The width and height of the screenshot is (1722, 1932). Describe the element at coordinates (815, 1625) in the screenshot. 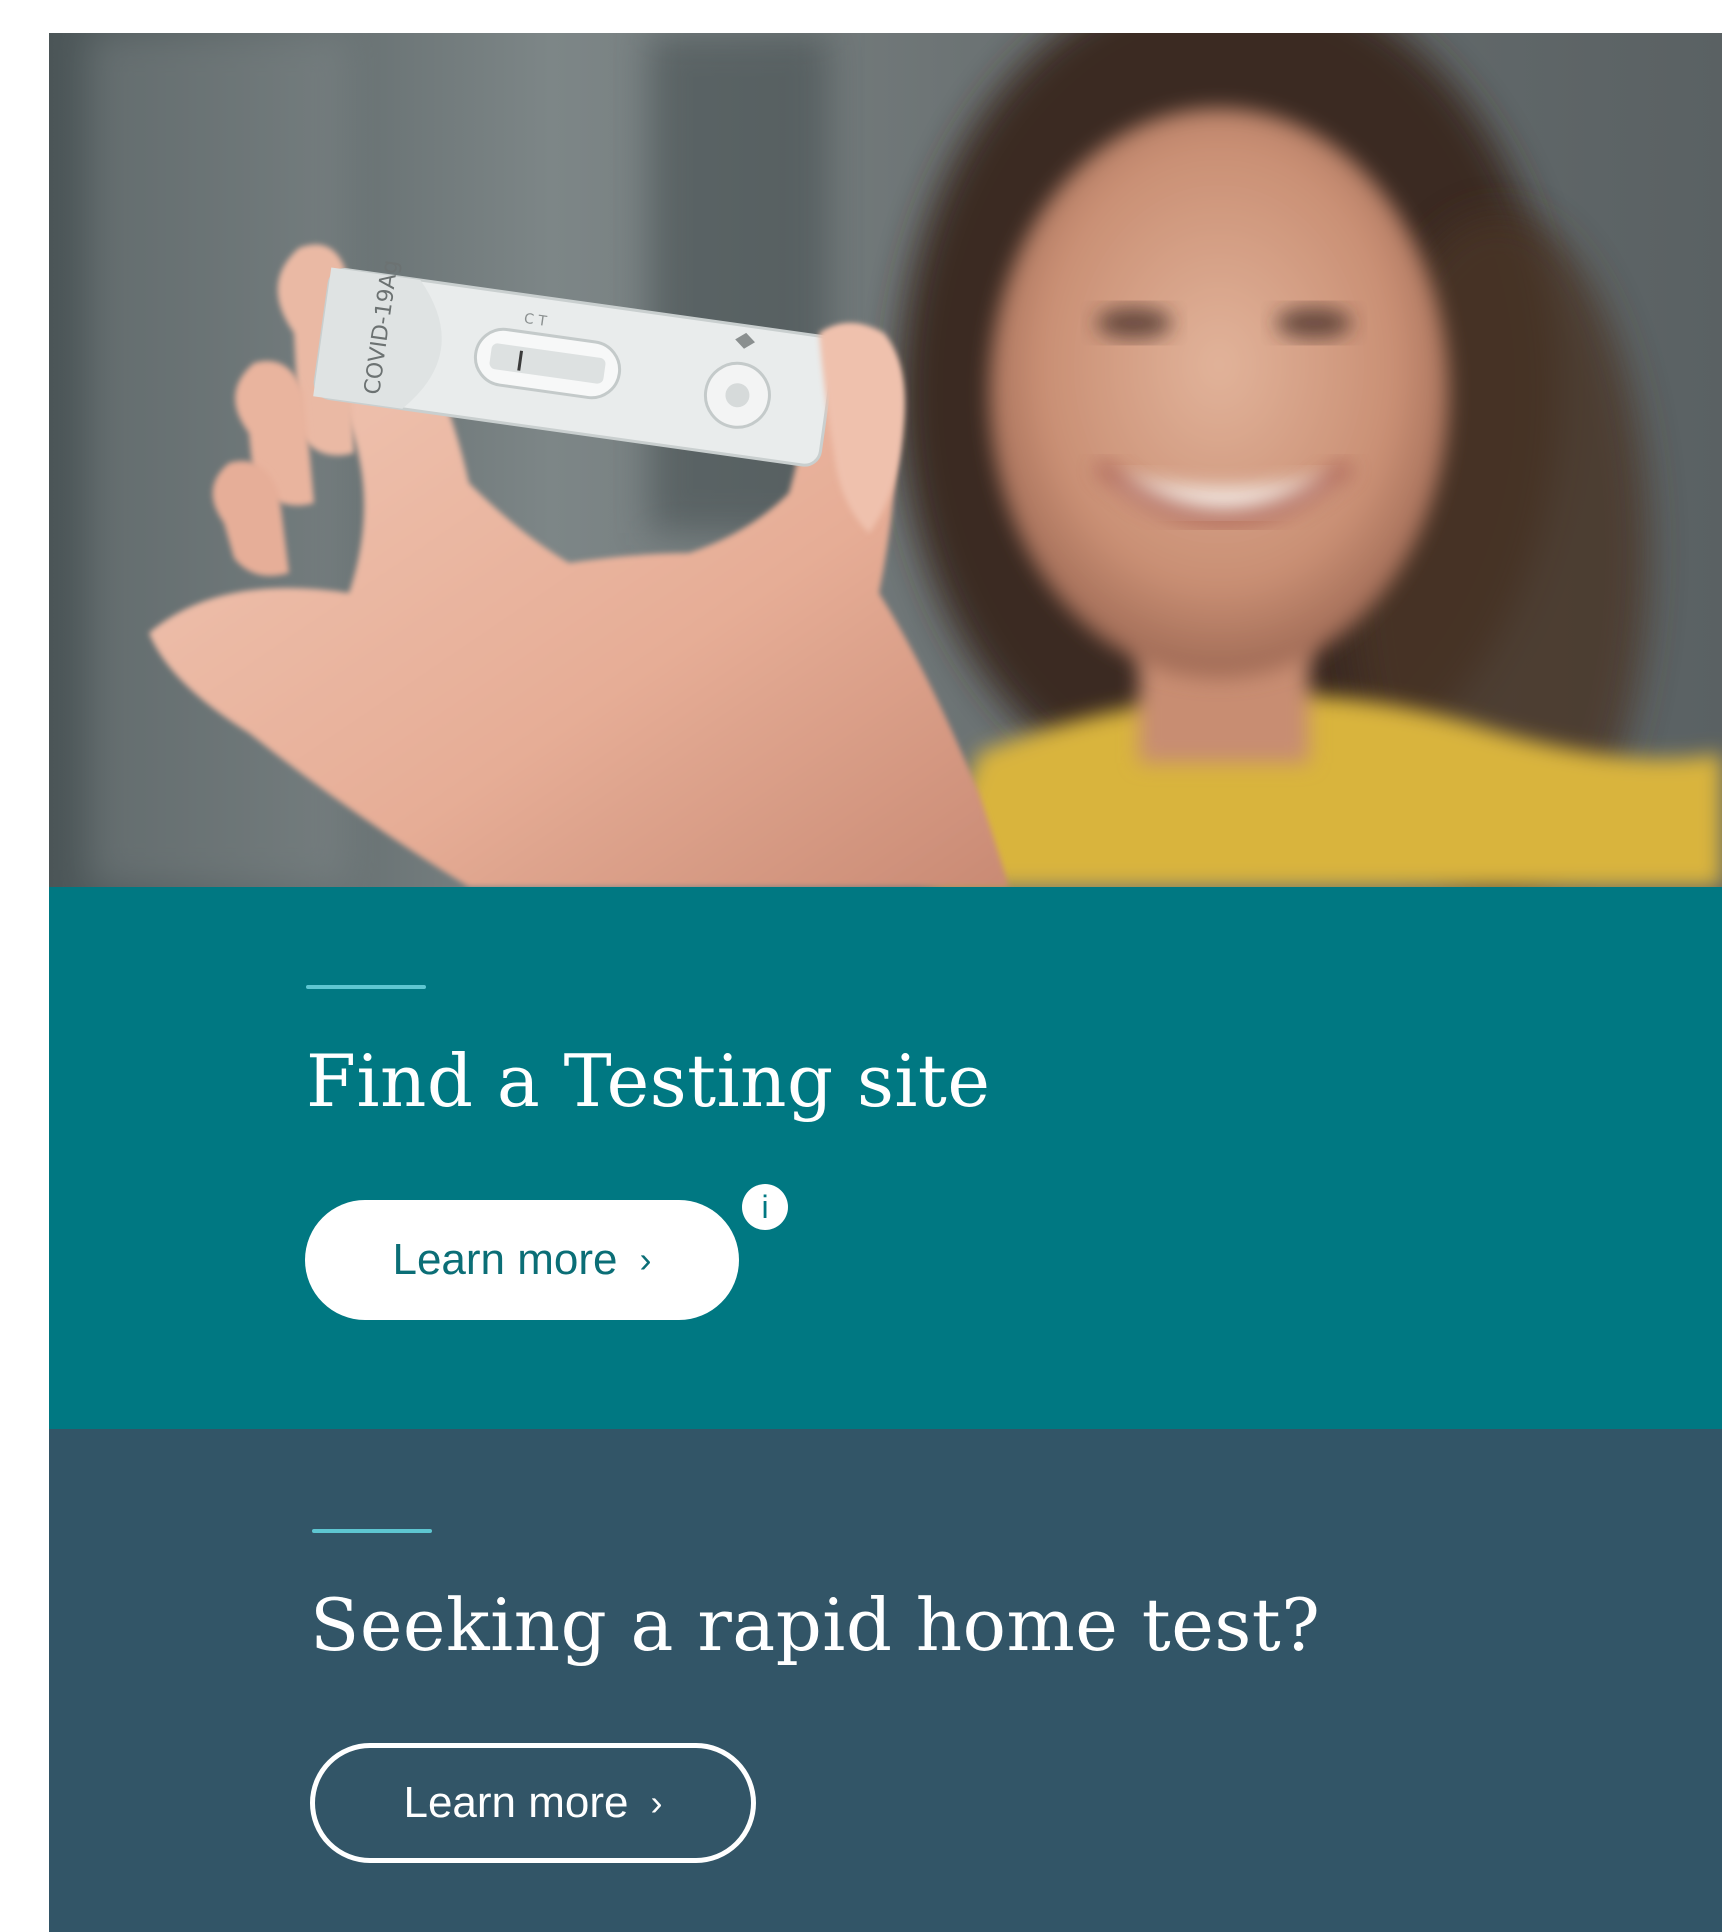

I see `home-test-title: Seeking a rapid home test?` at that location.